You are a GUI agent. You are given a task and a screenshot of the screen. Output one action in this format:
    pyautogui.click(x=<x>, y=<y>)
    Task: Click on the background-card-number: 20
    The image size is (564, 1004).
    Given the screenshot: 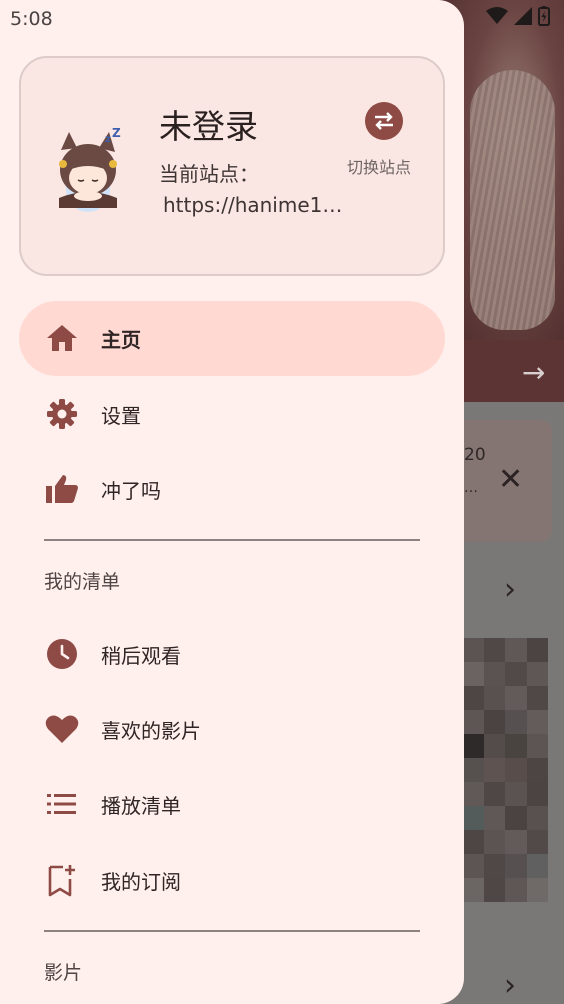 What is the action you would take?
    pyautogui.click(x=475, y=455)
    